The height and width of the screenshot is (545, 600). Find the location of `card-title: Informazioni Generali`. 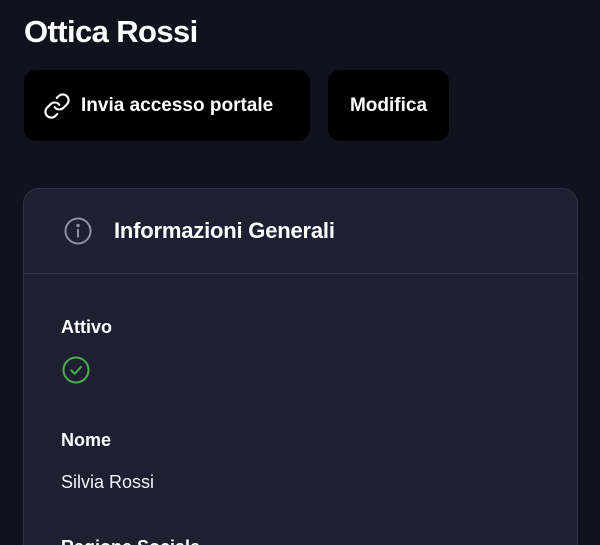

card-title: Informazioni Generali is located at coordinates (224, 230).